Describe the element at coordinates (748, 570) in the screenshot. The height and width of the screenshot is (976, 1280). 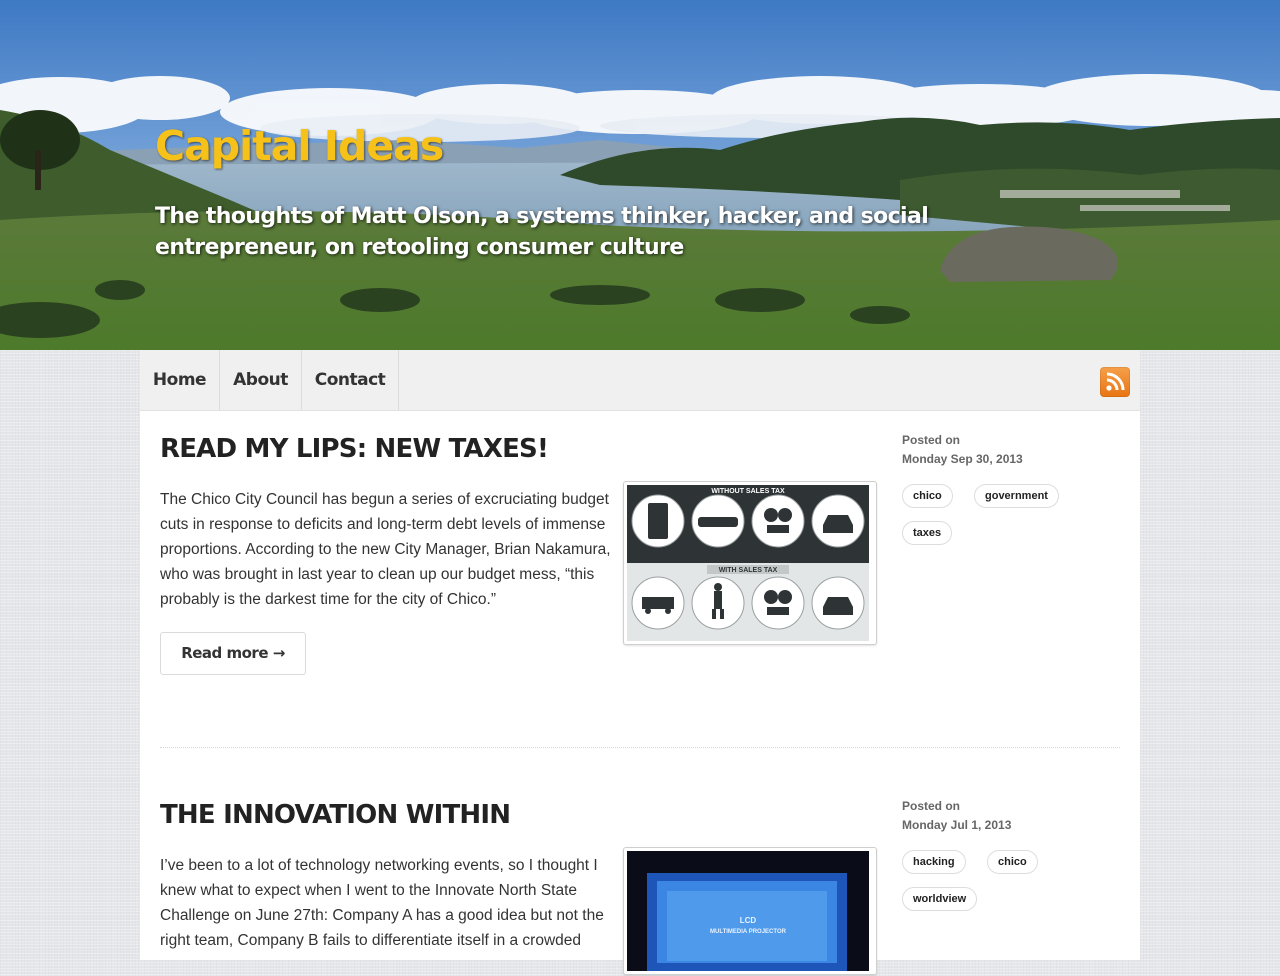
I see `infographic-heading-bottom: WITH SALES TAX` at that location.